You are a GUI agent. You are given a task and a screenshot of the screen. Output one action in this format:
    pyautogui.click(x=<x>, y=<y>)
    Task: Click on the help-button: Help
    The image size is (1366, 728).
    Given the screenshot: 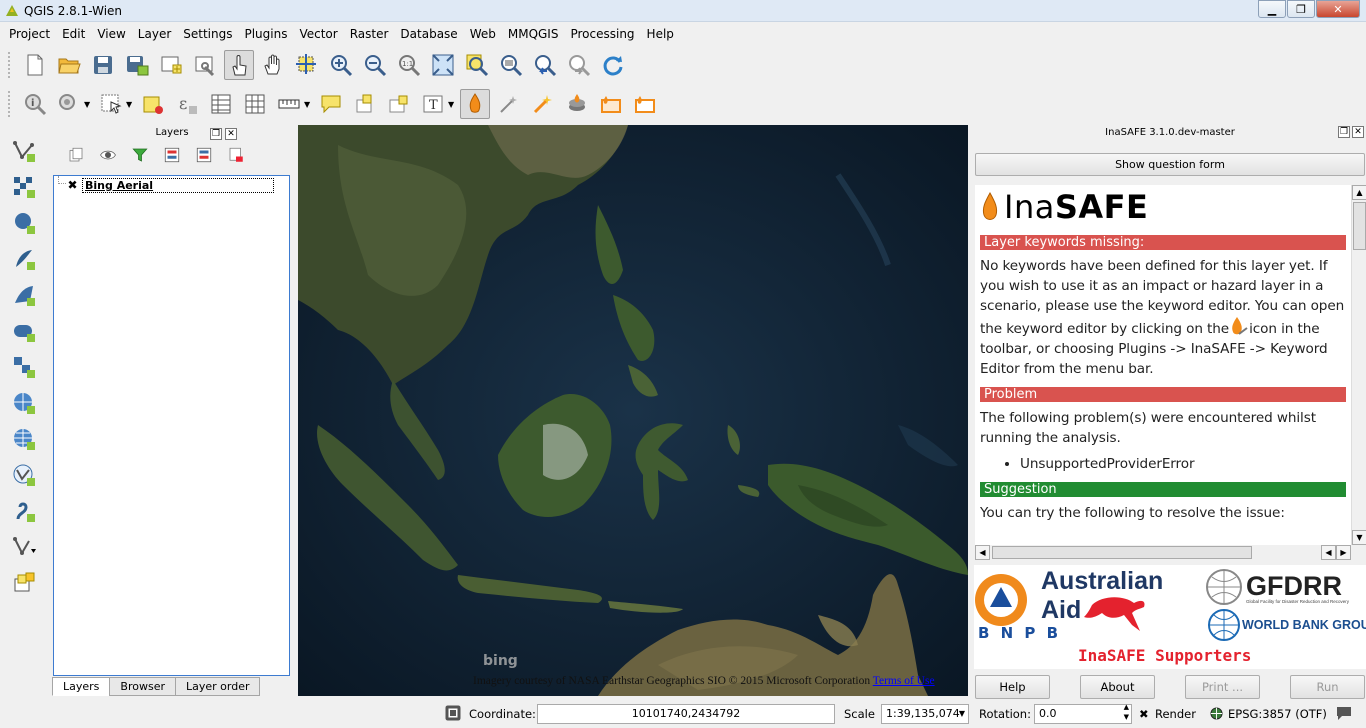 What is the action you would take?
    pyautogui.click(x=1012, y=687)
    